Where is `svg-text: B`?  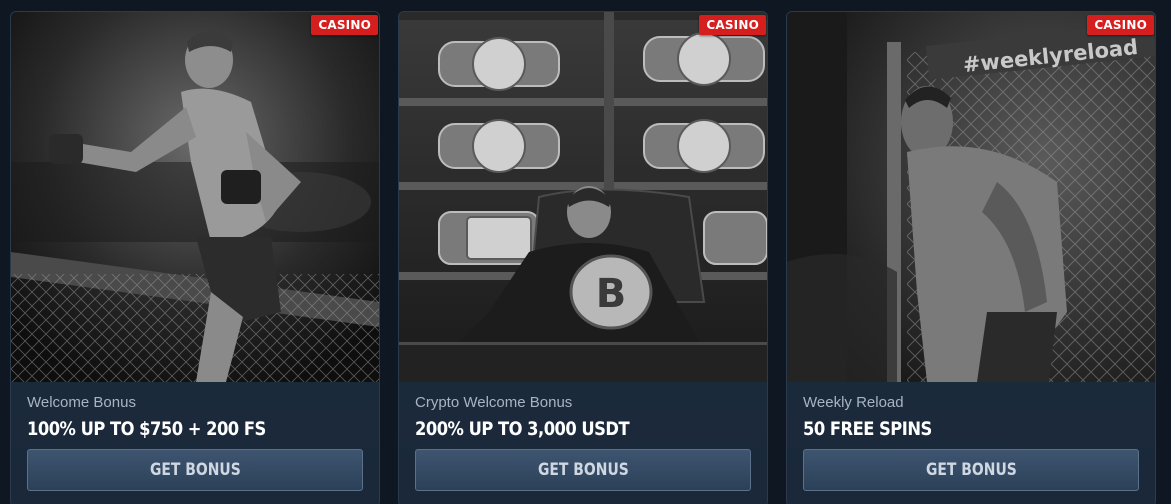 svg-text: B is located at coordinates (611, 294).